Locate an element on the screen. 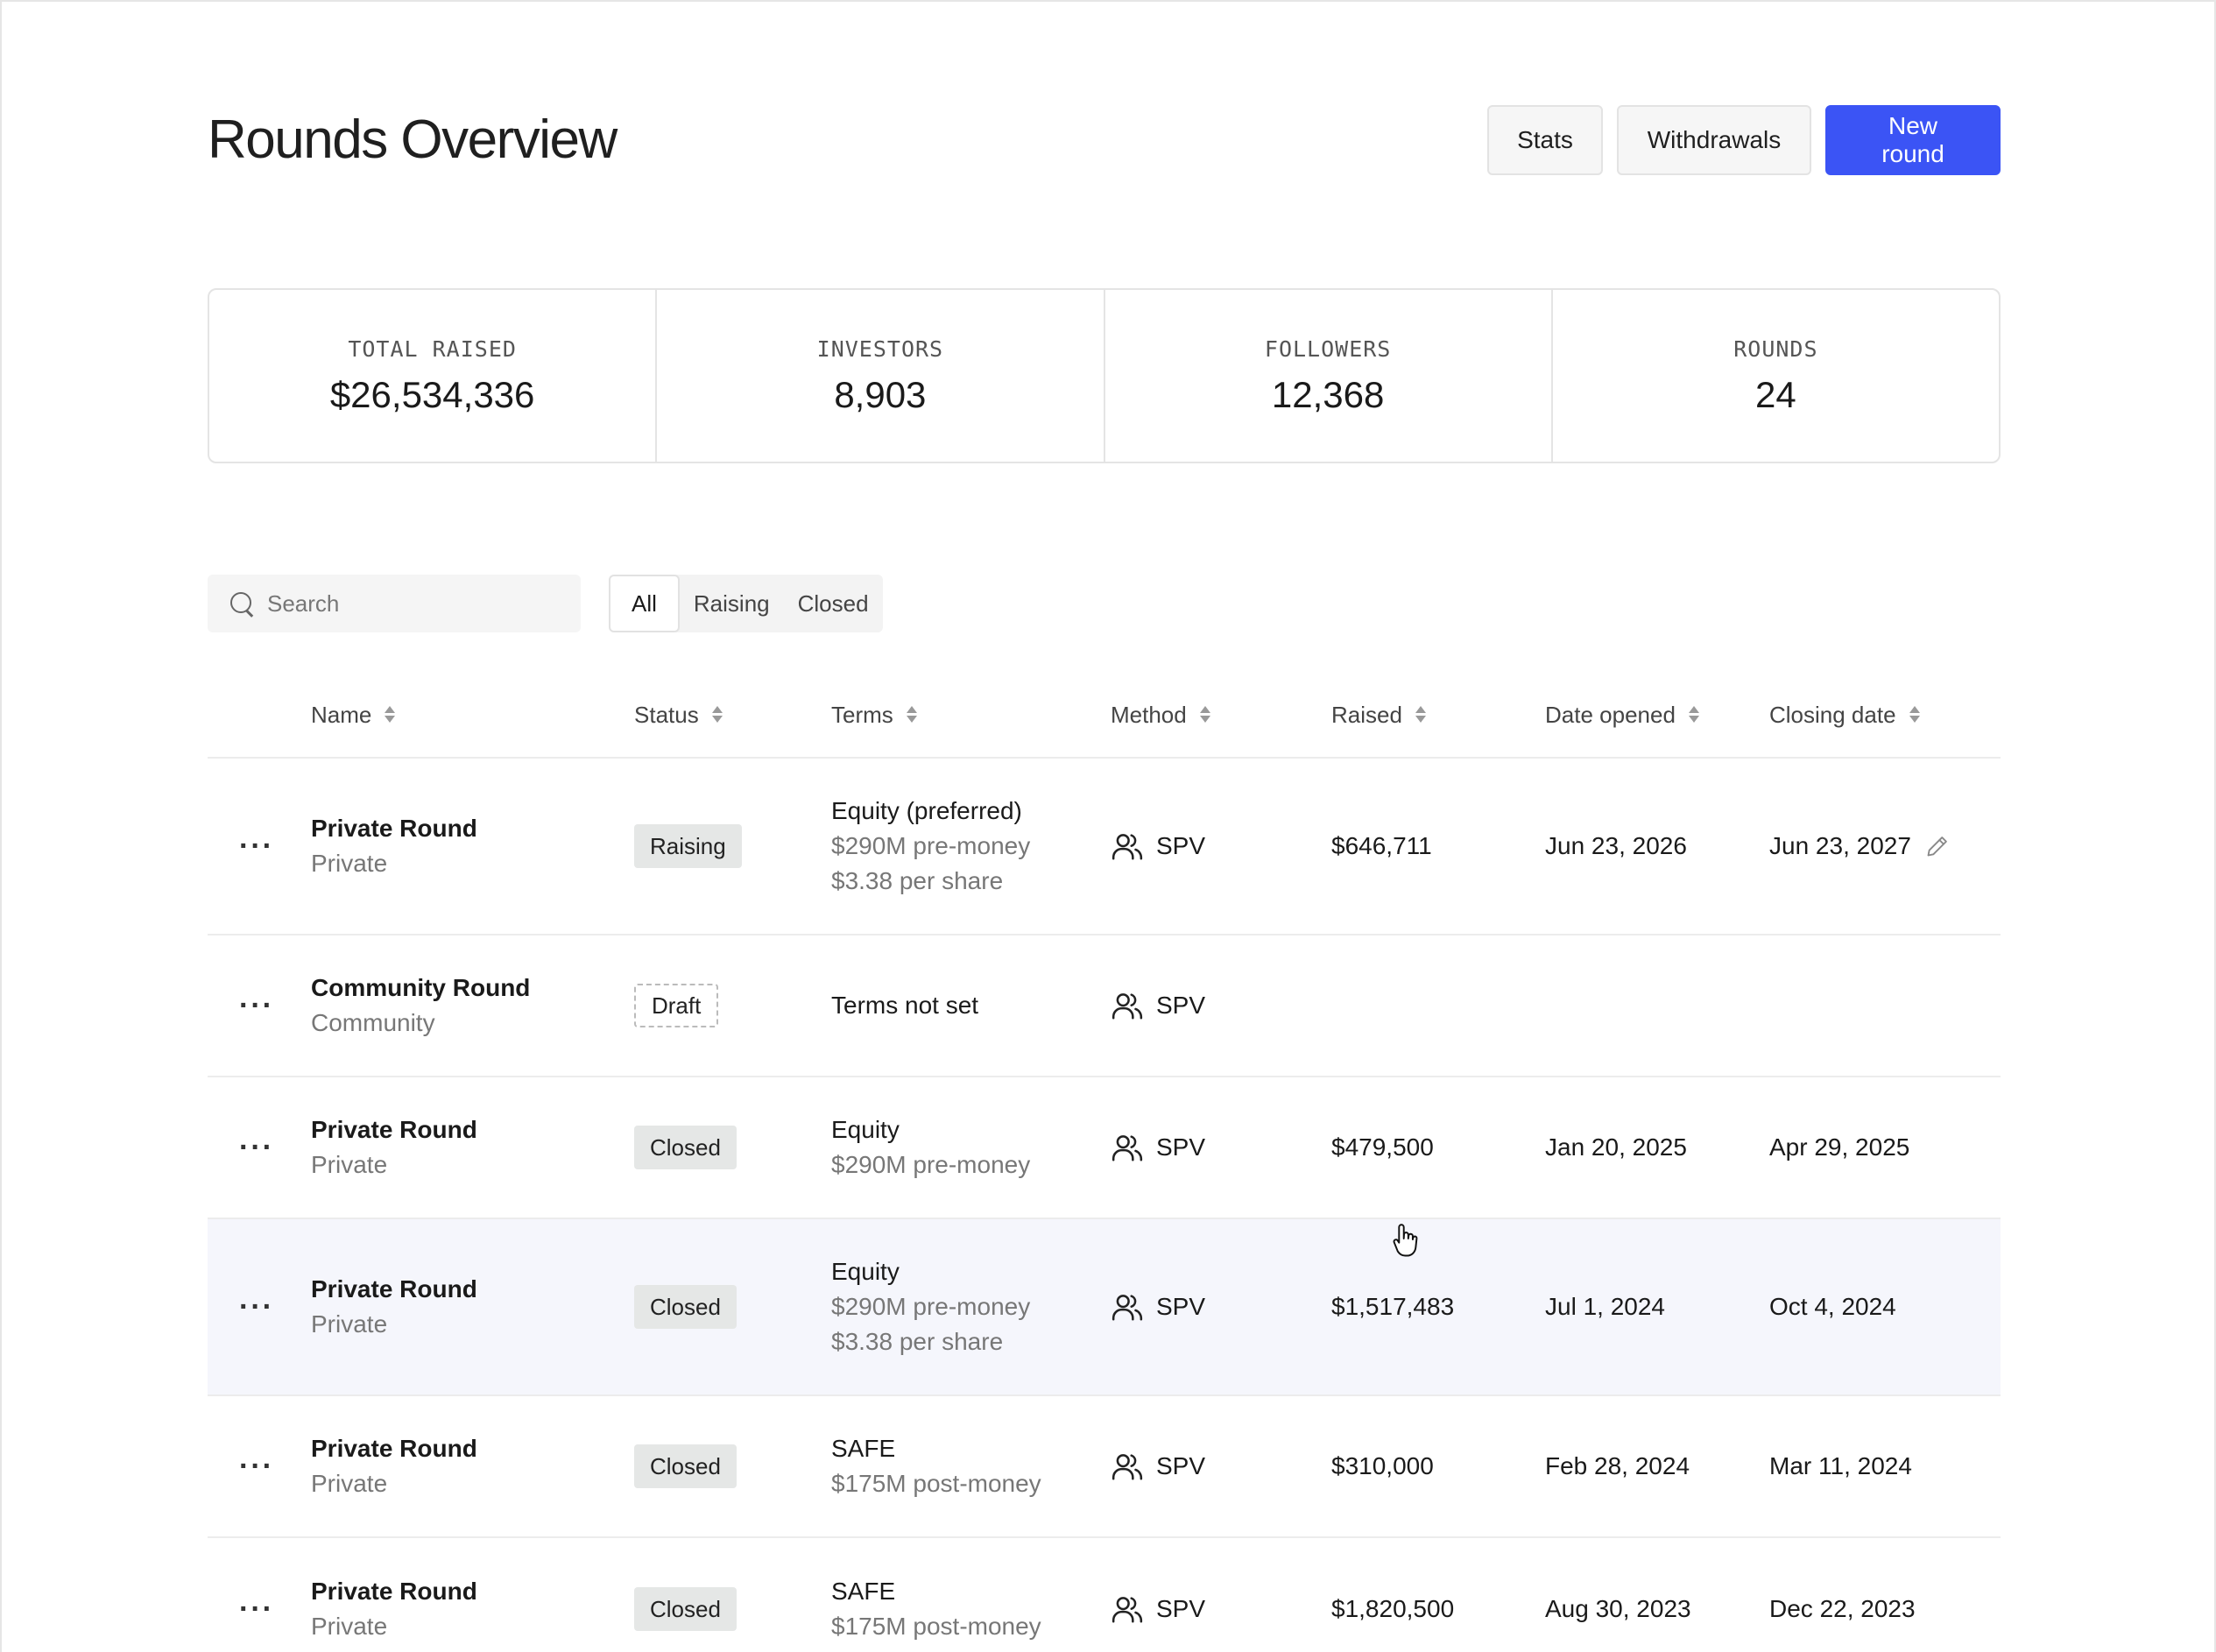 This screenshot has height=1652, width=2216. column-terms: Terms is located at coordinates (874, 715).